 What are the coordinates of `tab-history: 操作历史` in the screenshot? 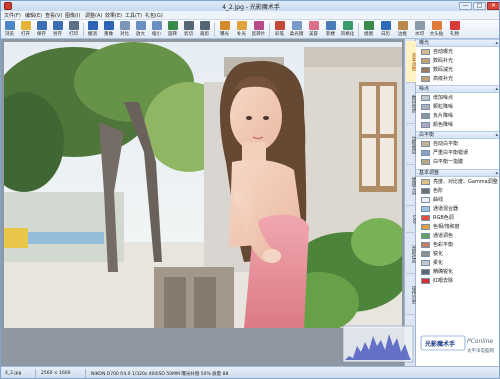 It's located at (411, 295).